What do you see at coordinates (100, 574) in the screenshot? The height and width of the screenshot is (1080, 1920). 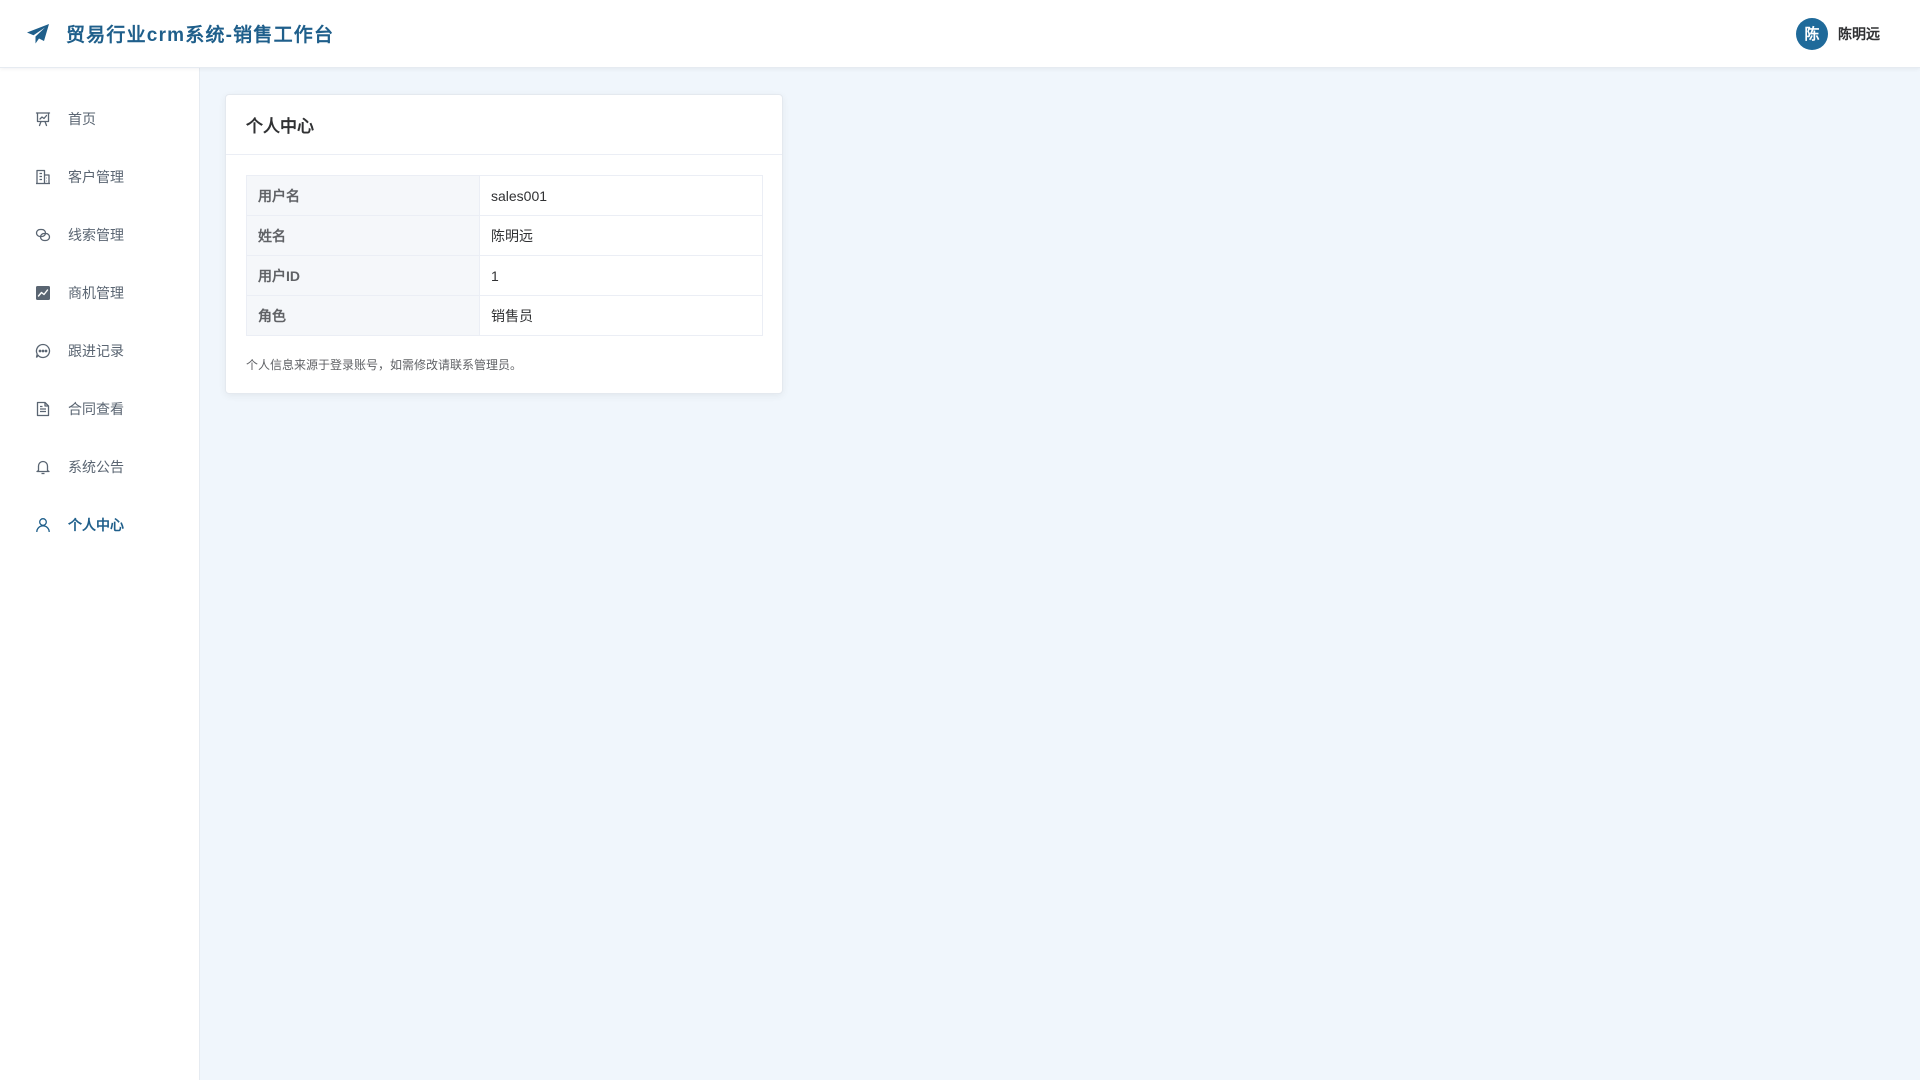 I see `sidebar: 首页 客户管理 线索管理 商机管理 跟进记录 合同查看 系统公告 个人中心` at bounding box center [100, 574].